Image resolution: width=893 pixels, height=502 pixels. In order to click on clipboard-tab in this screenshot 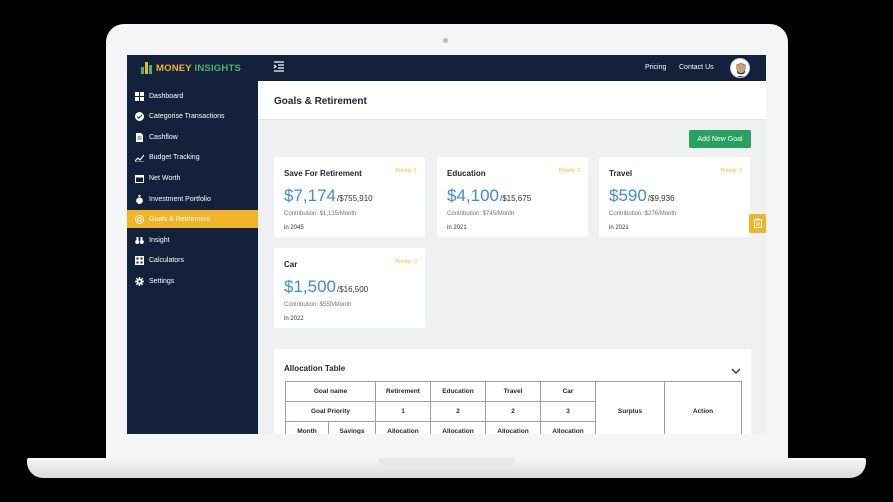, I will do `click(757, 223)`.